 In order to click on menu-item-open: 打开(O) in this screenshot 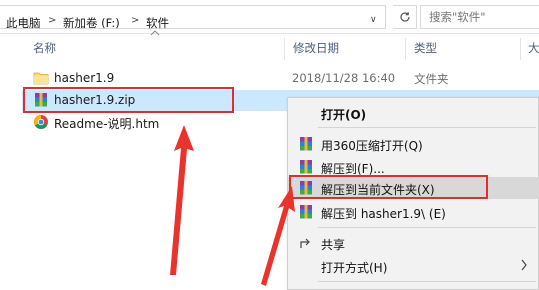, I will do `click(413, 113)`.